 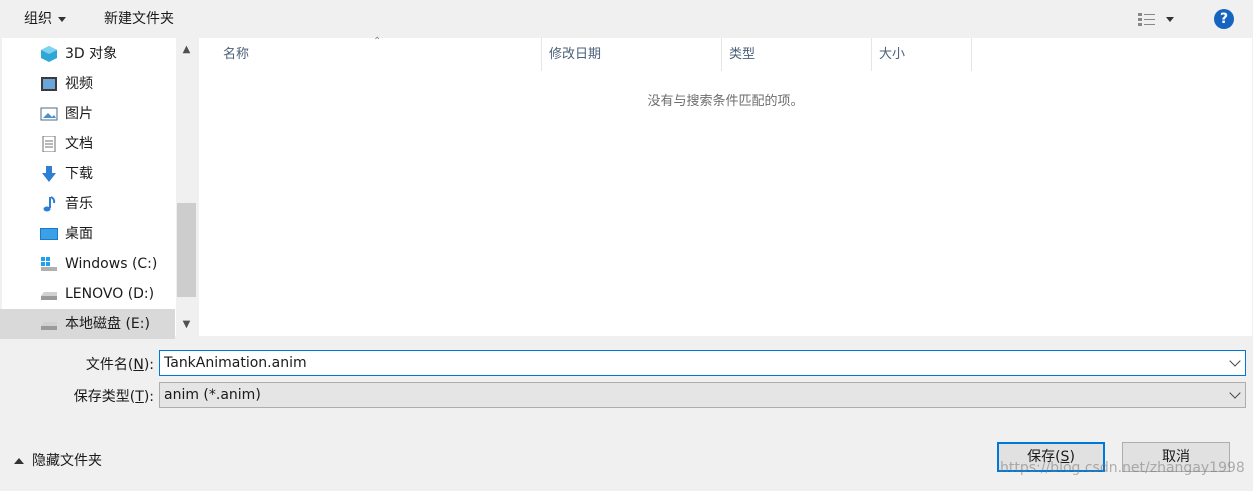 I want to click on nav-item-label: 本地磁盘 (E:), so click(x=107, y=324).